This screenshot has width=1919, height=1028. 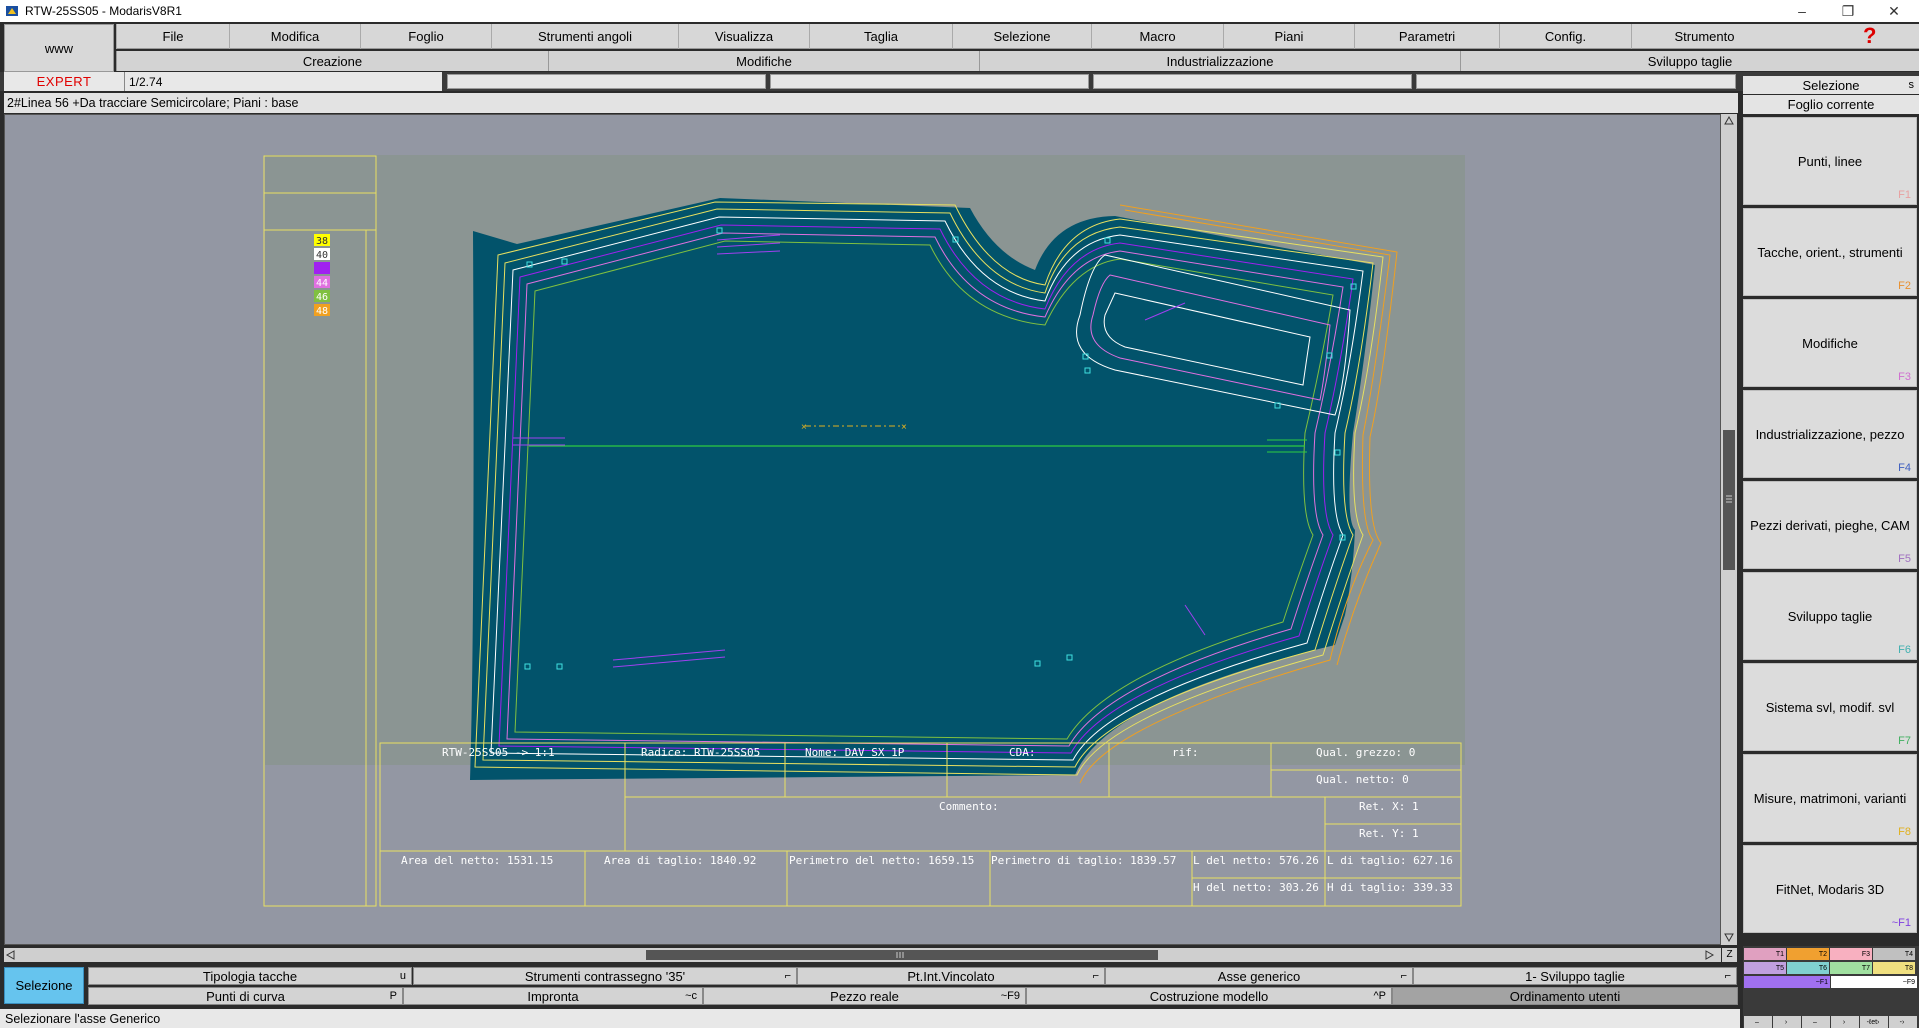 I want to click on panel-button-8: Misure, matrimoni, varianti F8, so click(x=1830, y=798).